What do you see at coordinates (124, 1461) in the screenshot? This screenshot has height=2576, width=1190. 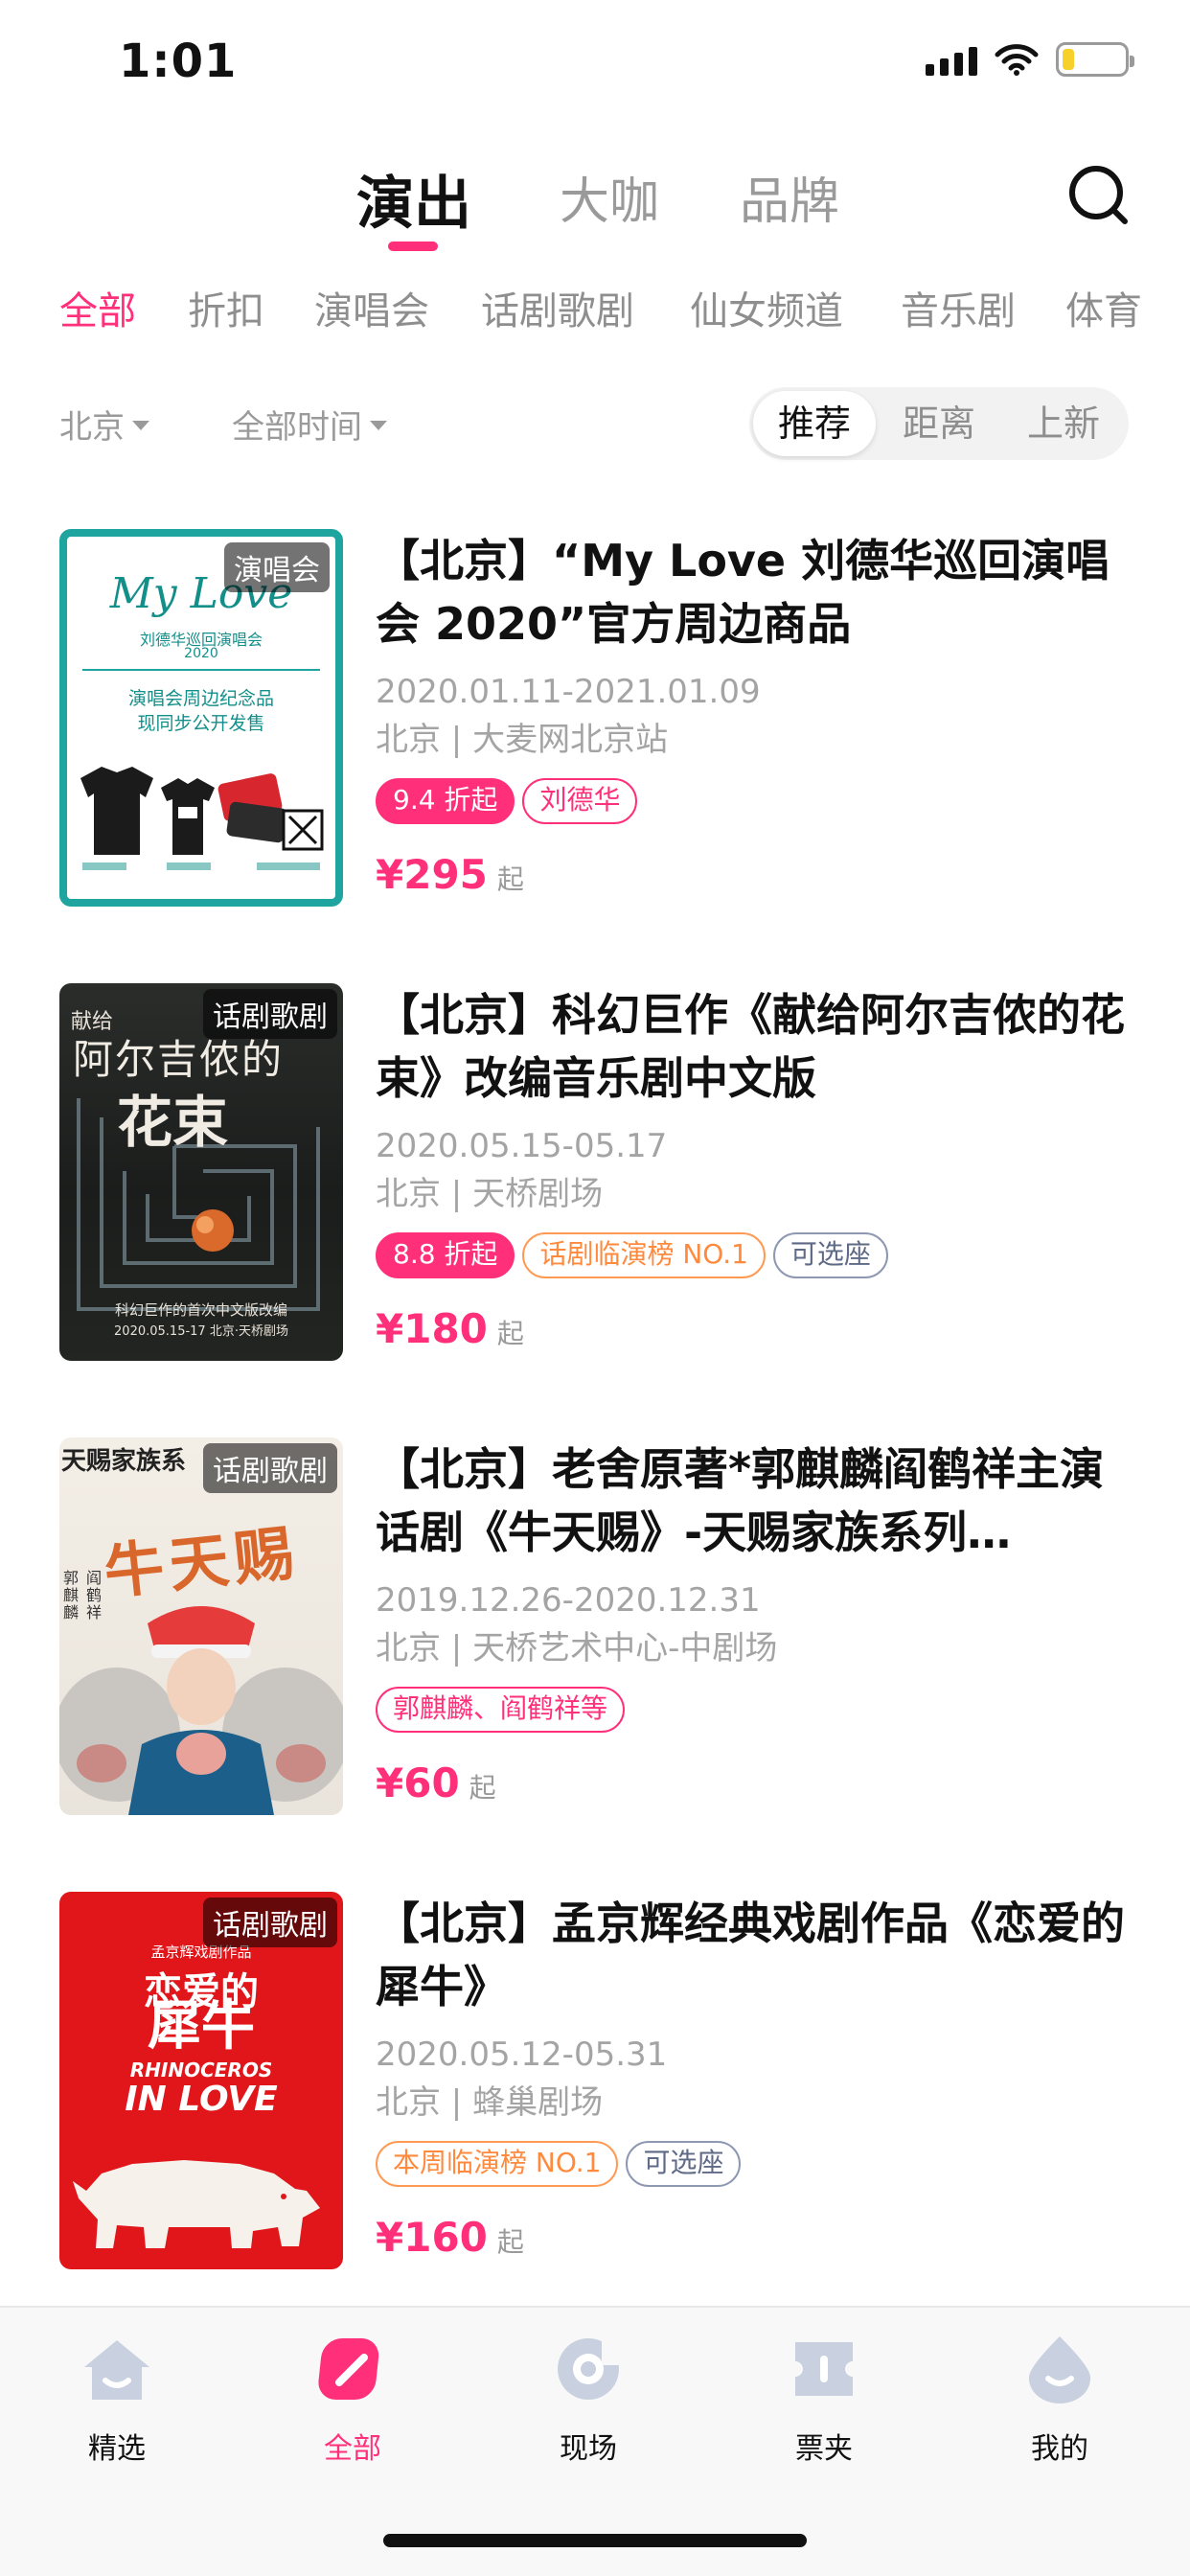 I see `poster-line: 天赐家族系` at bounding box center [124, 1461].